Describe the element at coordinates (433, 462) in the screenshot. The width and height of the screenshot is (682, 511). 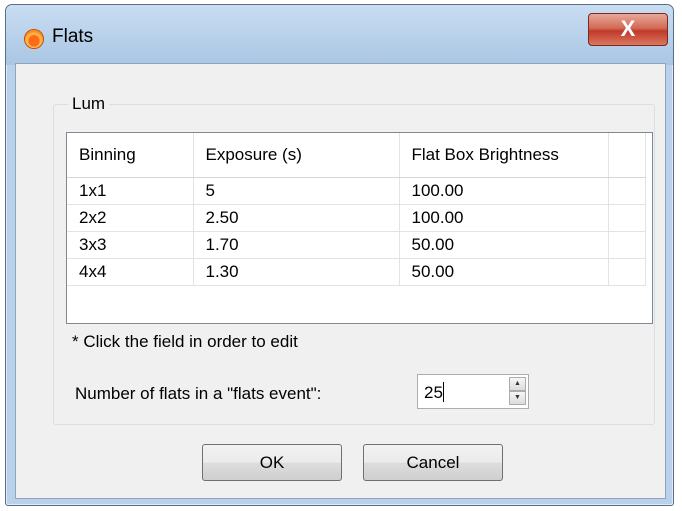
I see `cancel-button: Cancel` at that location.